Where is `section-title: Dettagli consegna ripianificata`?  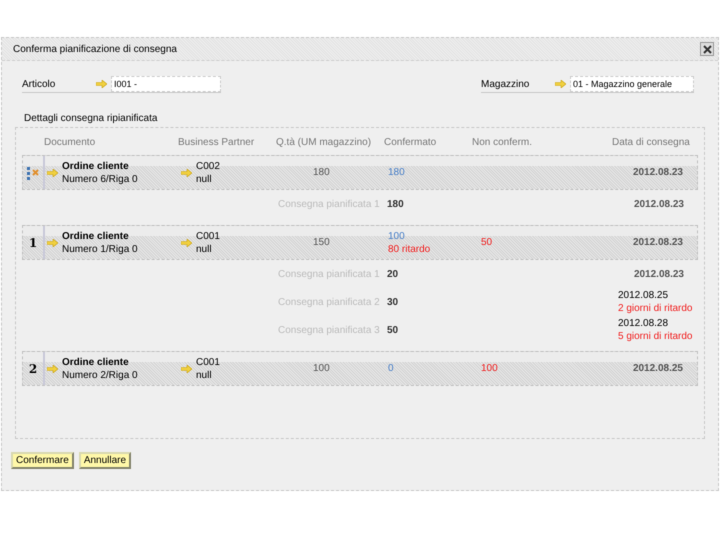
section-title: Dettagli consegna ripianificata is located at coordinates (90, 119).